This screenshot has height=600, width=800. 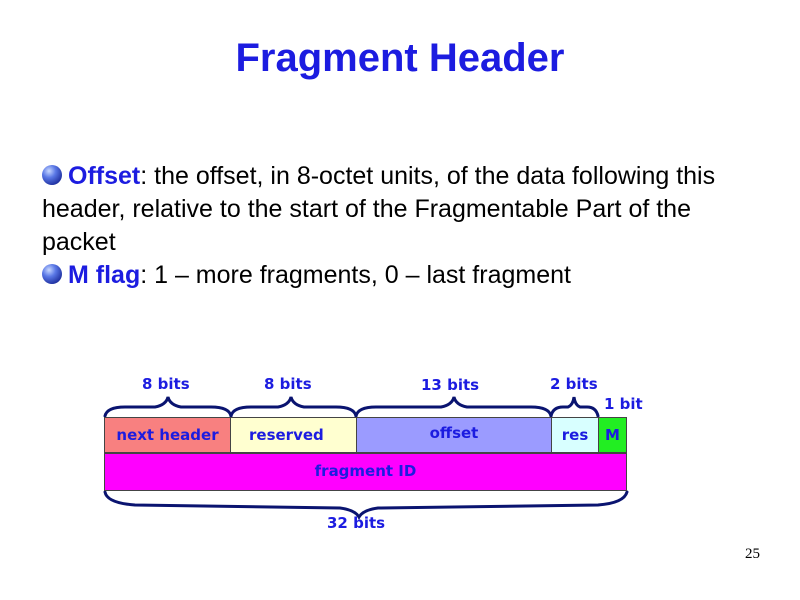 What do you see at coordinates (574, 384) in the screenshot?
I see `bits-label-res: 2 bits` at bounding box center [574, 384].